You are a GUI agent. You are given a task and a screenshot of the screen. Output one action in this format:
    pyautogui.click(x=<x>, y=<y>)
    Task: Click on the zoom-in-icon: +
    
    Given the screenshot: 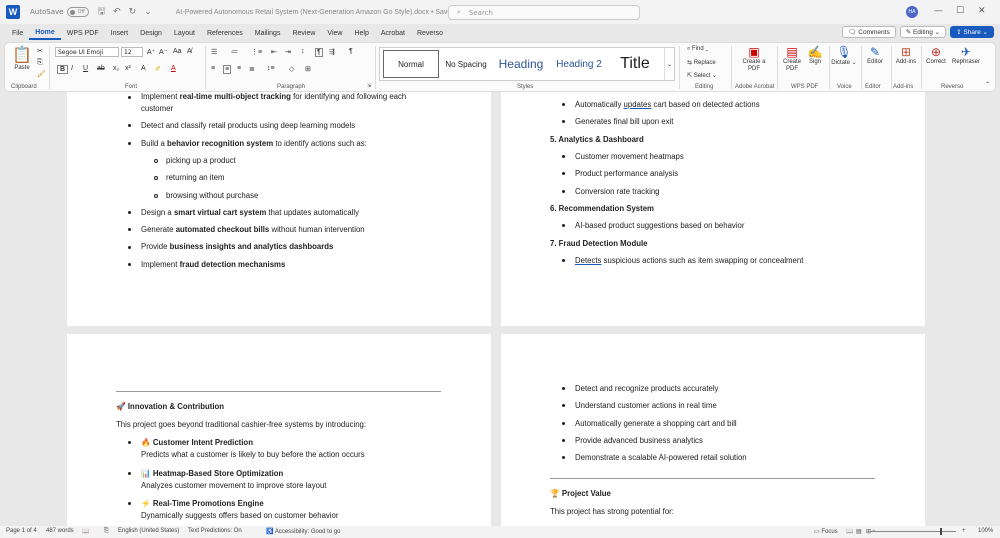 What is the action you would take?
    pyautogui.click(x=964, y=531)
    